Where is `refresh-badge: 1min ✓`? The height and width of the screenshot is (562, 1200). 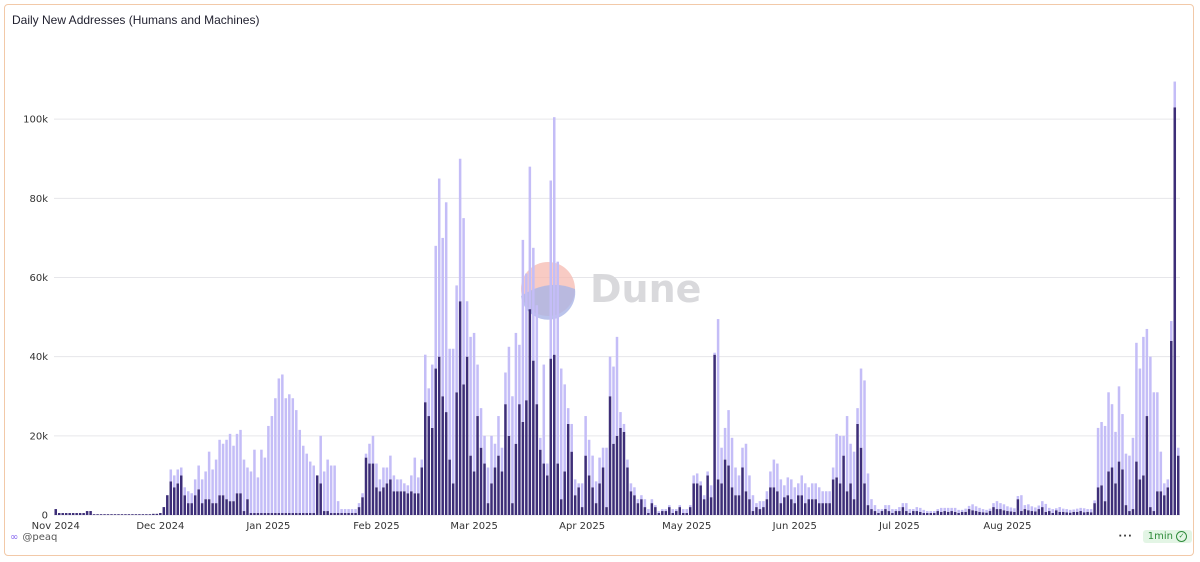 refresh-badge: 1min ✓ is located at coordinates (1167, 536).